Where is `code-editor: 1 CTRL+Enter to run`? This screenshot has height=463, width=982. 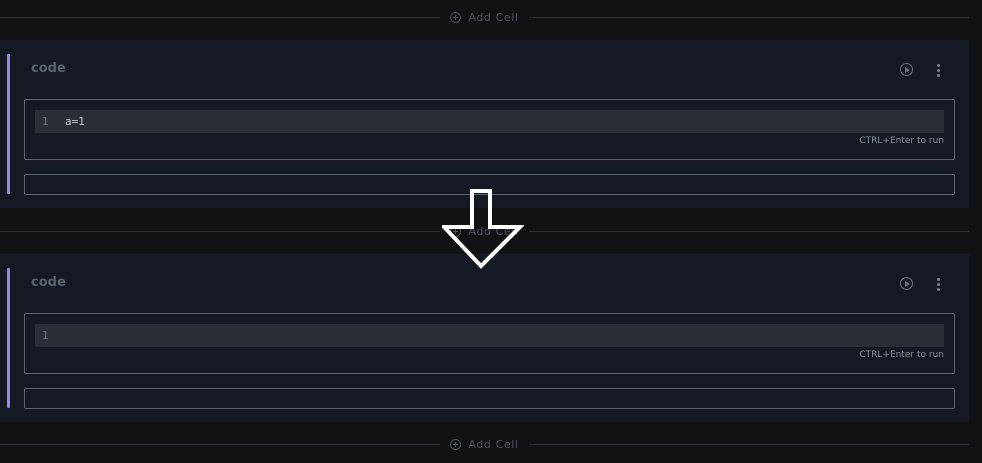
code-editor: 1 CTRL+Enter to run is located at coordinates (489, 343).